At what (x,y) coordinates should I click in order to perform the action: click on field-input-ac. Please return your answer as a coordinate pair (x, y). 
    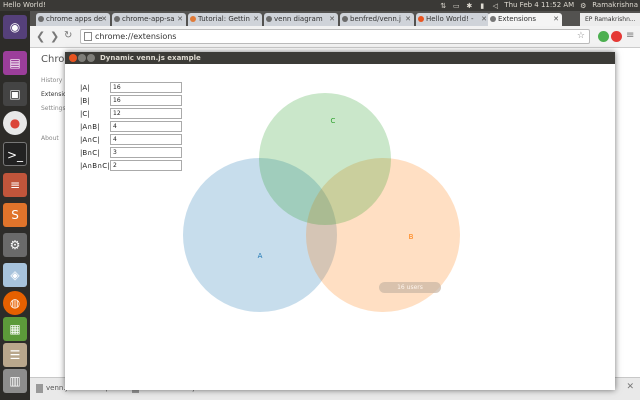
    Looking at the image, I should click on (146, 139).